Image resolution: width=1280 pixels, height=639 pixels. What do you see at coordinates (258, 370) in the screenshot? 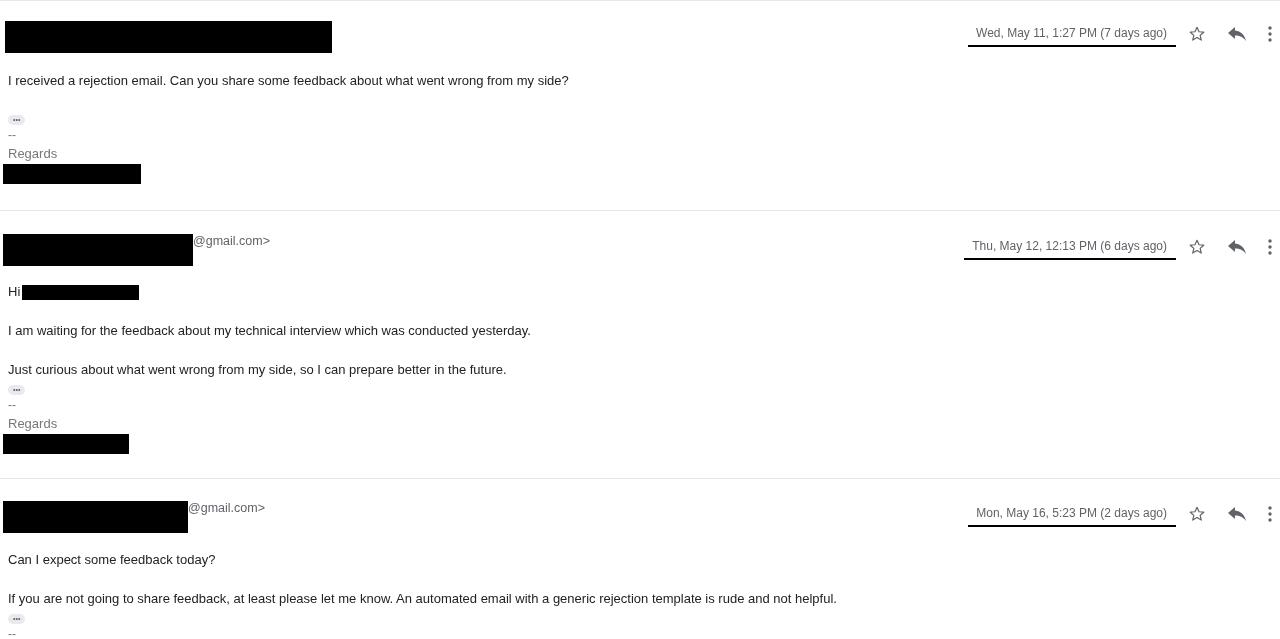
I see `message-text: Just curious about what went wrong from my side, so I can prepare better in the future.` at bounding box center [258, 370].